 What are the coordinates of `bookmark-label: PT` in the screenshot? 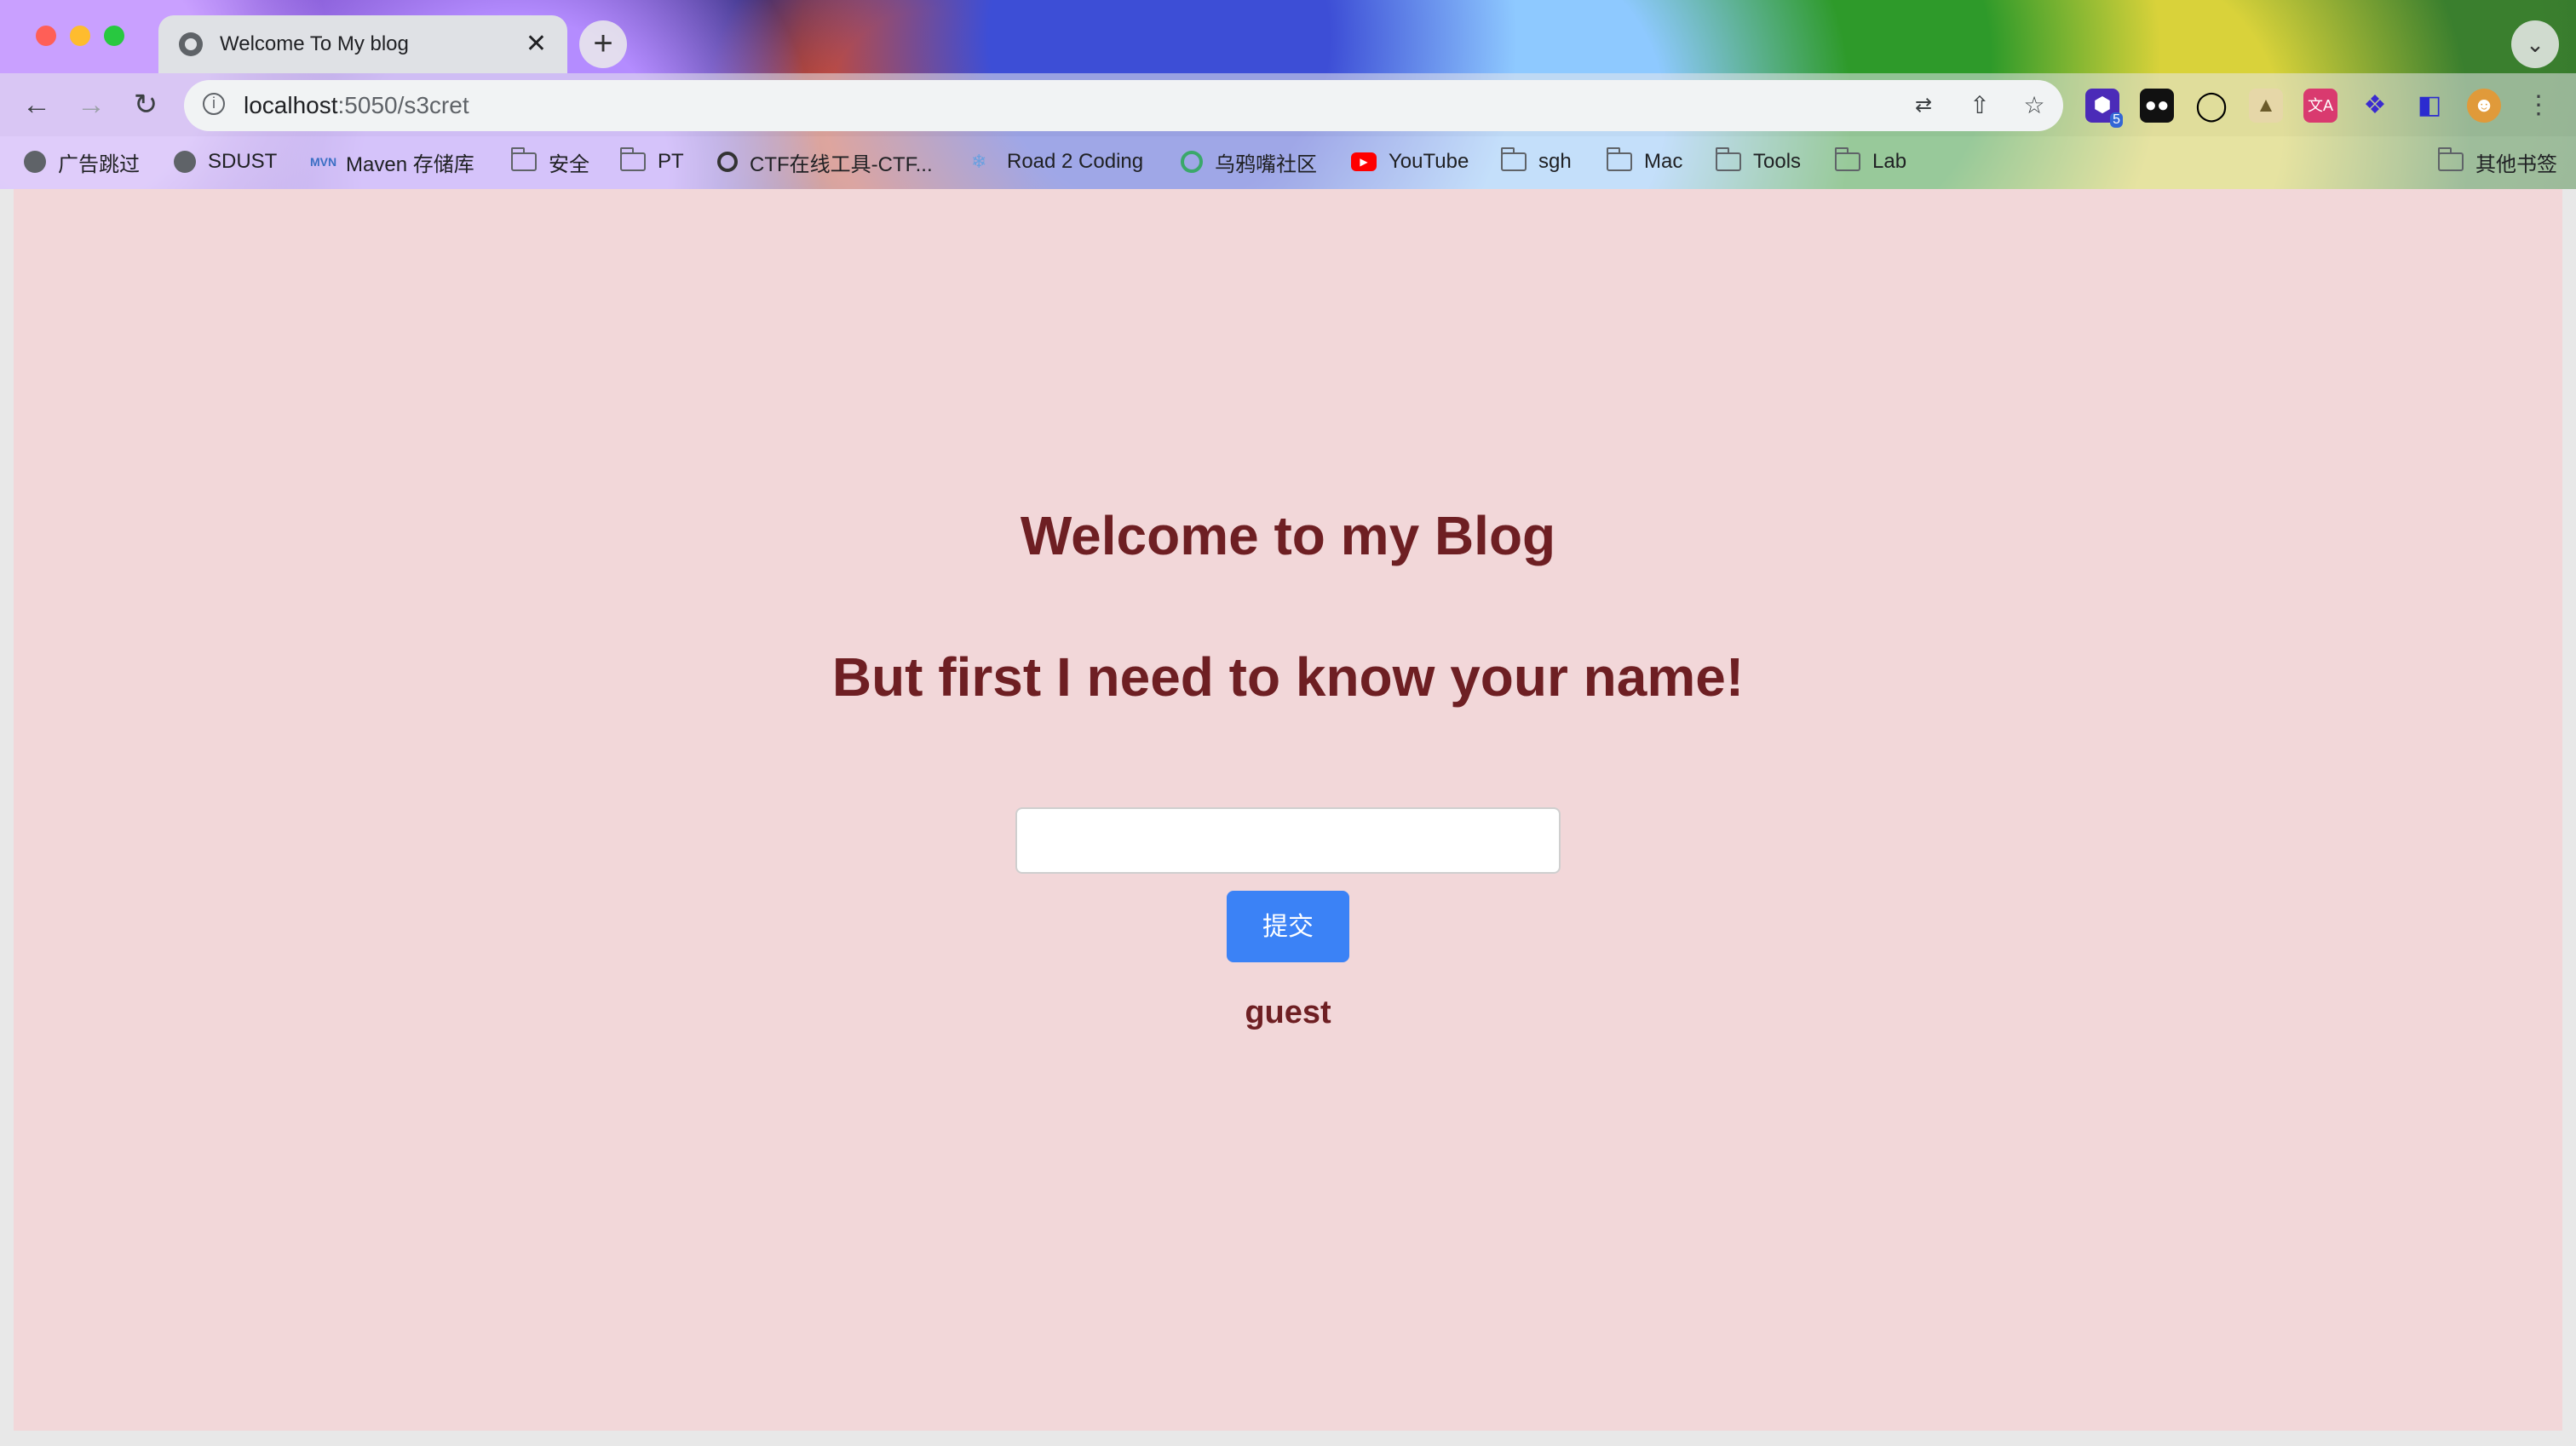 It's located at (671, 161).